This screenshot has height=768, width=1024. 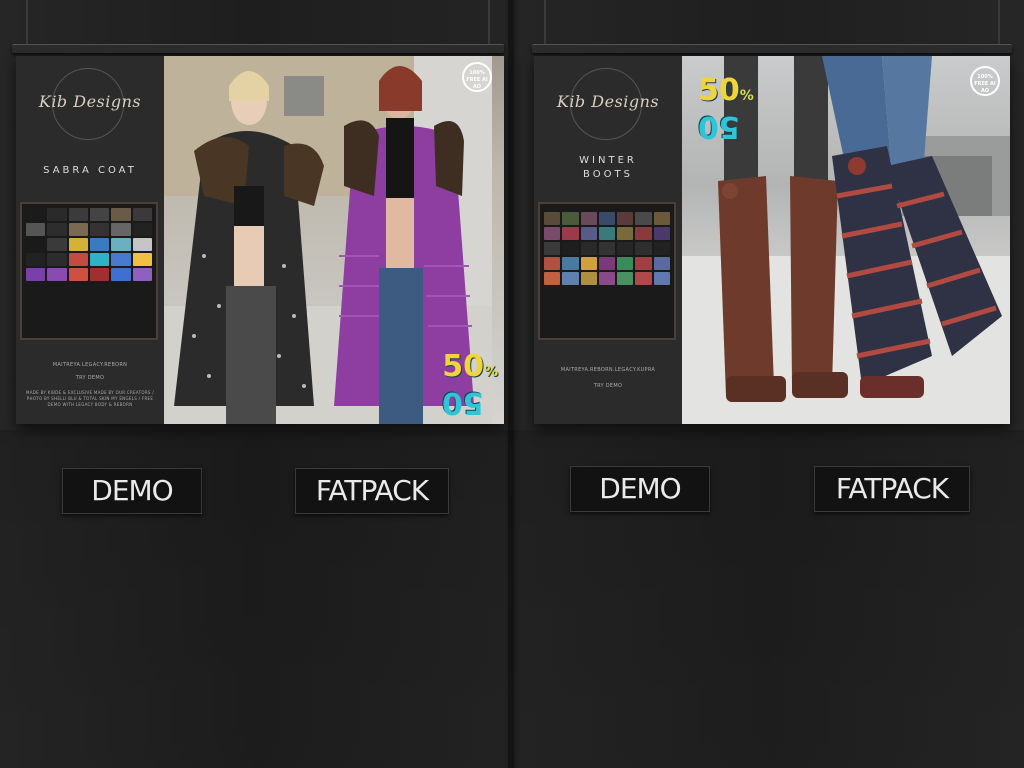 What do you see at coordinates (608, 370) in the screenshot?
I see `supported-bodies: MAITREYA.REBORN.LEGACY.KUPRA` at bounding box center [608, 370].